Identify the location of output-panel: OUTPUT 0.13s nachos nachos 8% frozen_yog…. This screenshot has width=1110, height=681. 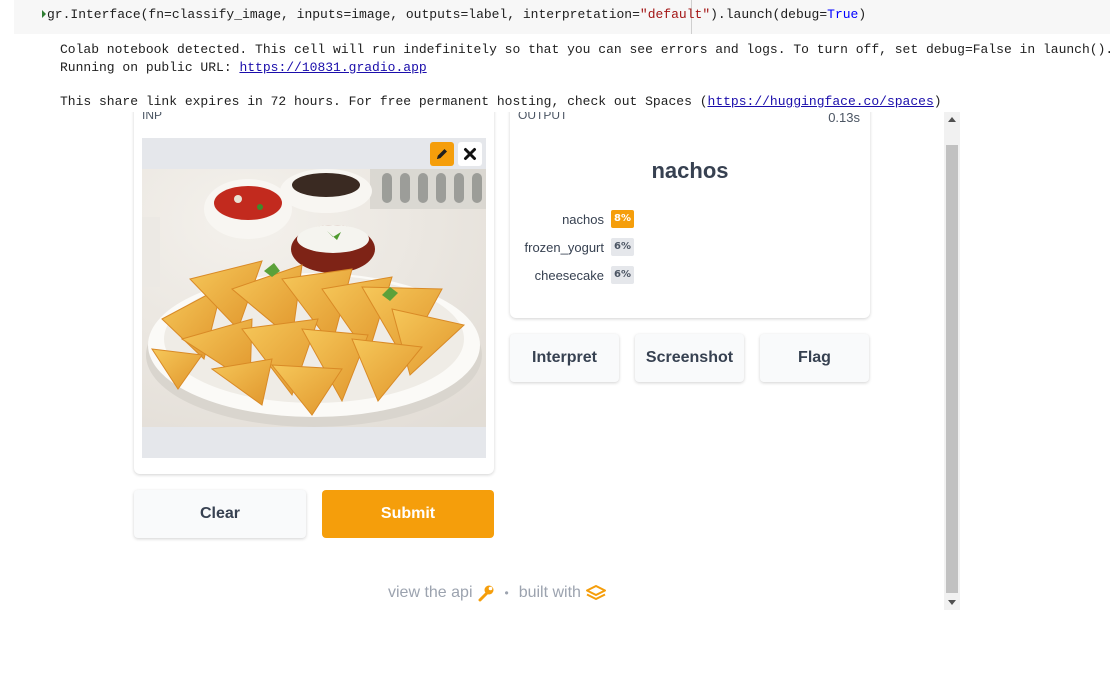
(690, 215).